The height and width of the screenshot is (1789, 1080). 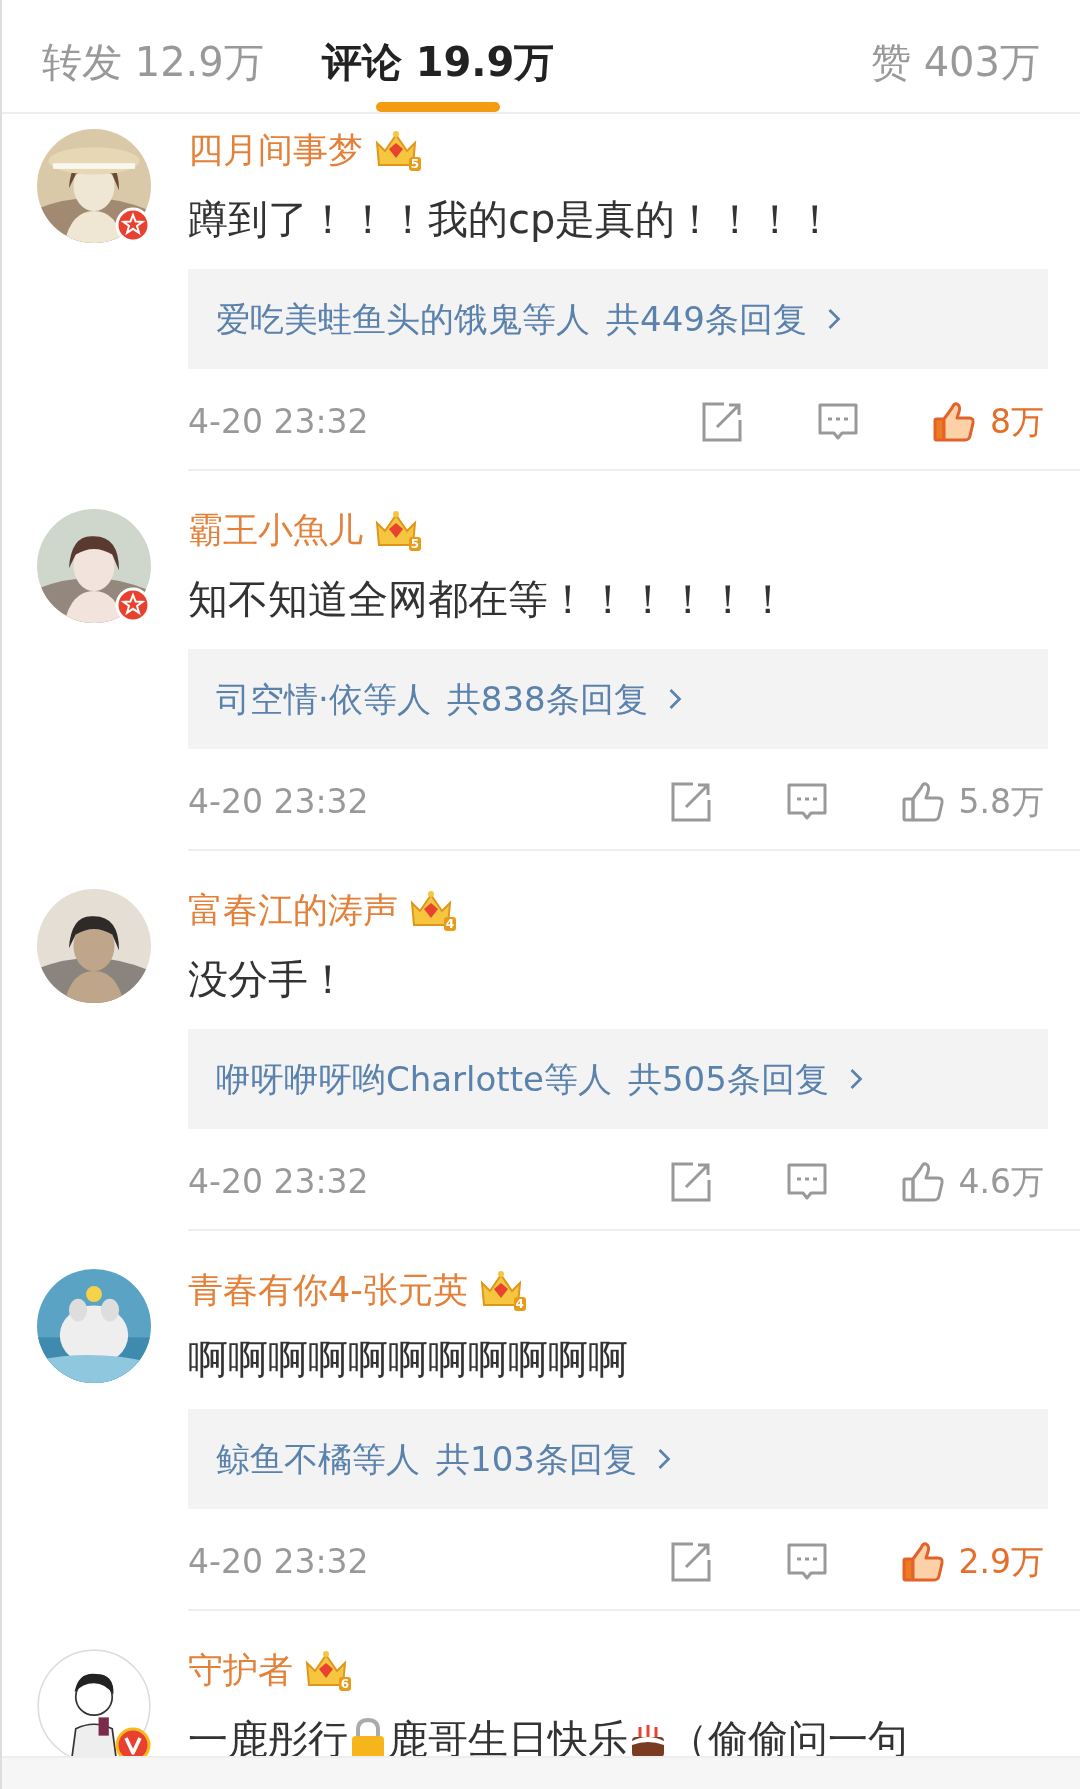 I want to click on tab: 赞 403万, so click(x=955, y=62).